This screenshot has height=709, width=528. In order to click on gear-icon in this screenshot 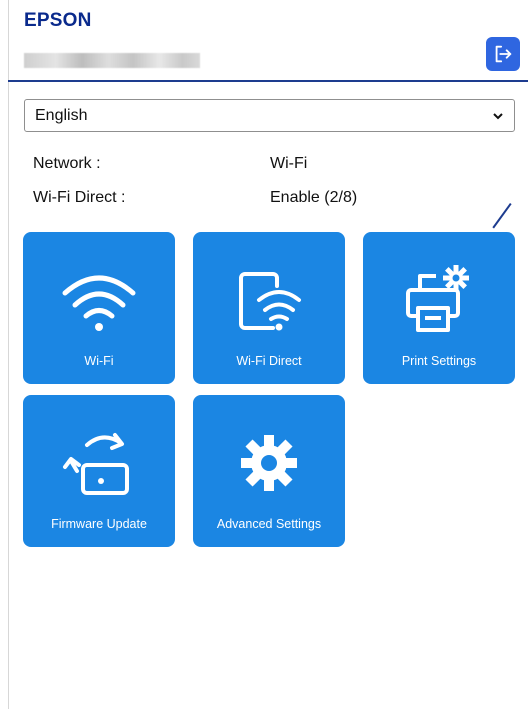, I will do `click(269, 463)`.